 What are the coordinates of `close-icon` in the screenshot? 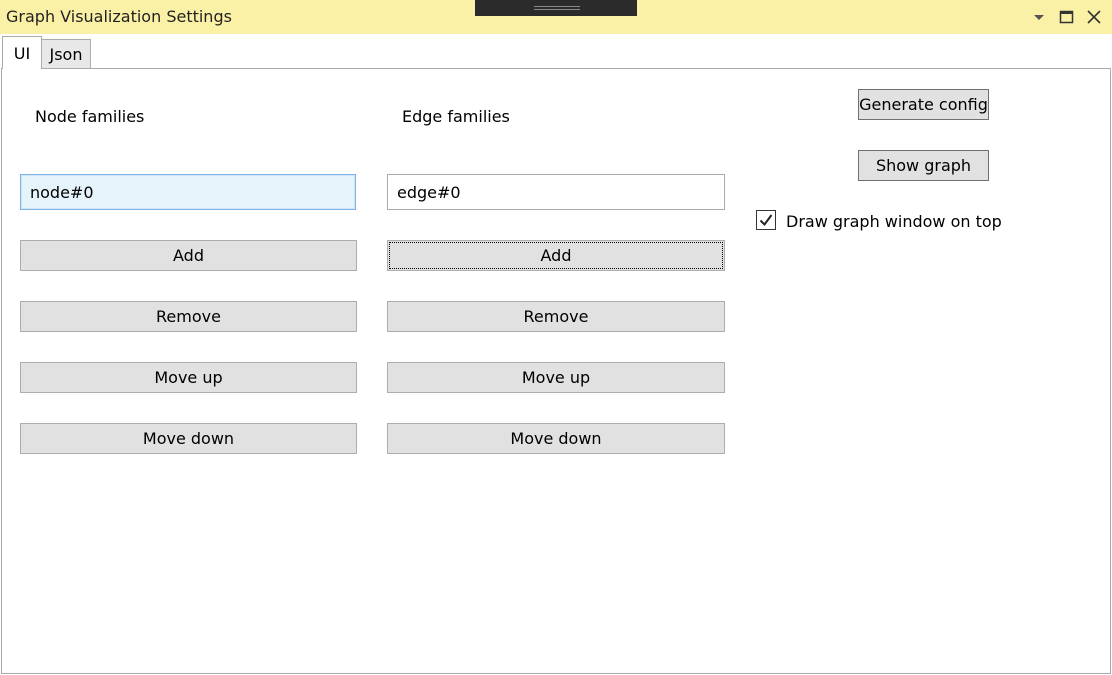 It's located at (1094, 17).